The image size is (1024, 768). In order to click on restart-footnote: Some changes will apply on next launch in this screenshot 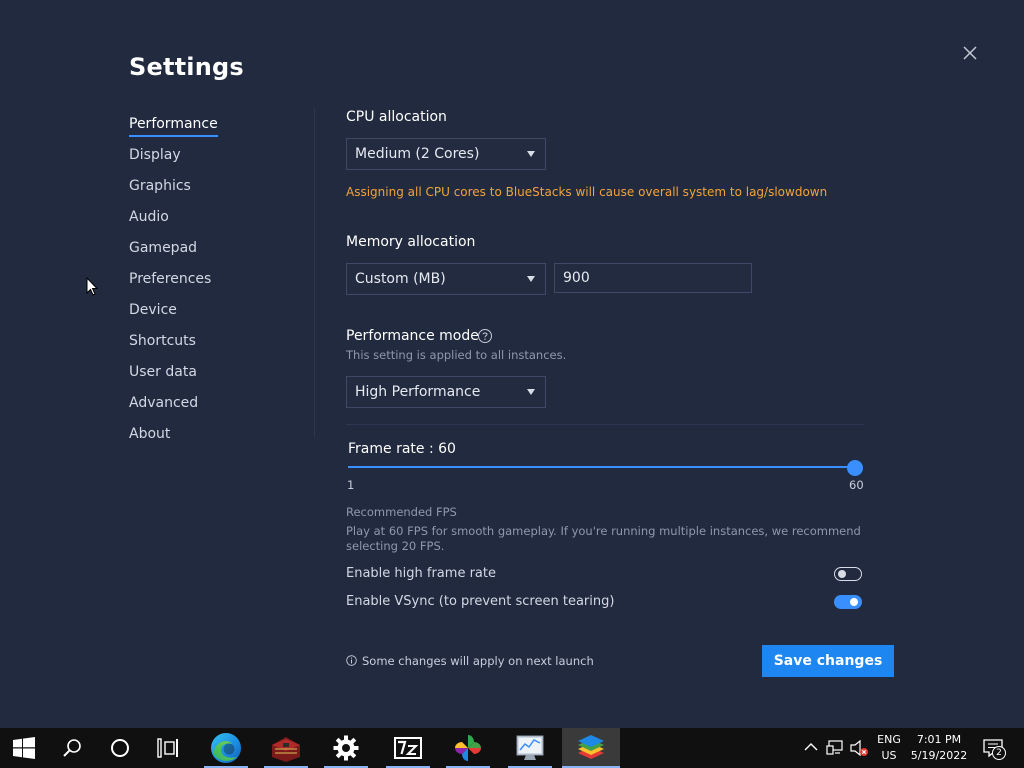, I will do `click(478, 661)`.